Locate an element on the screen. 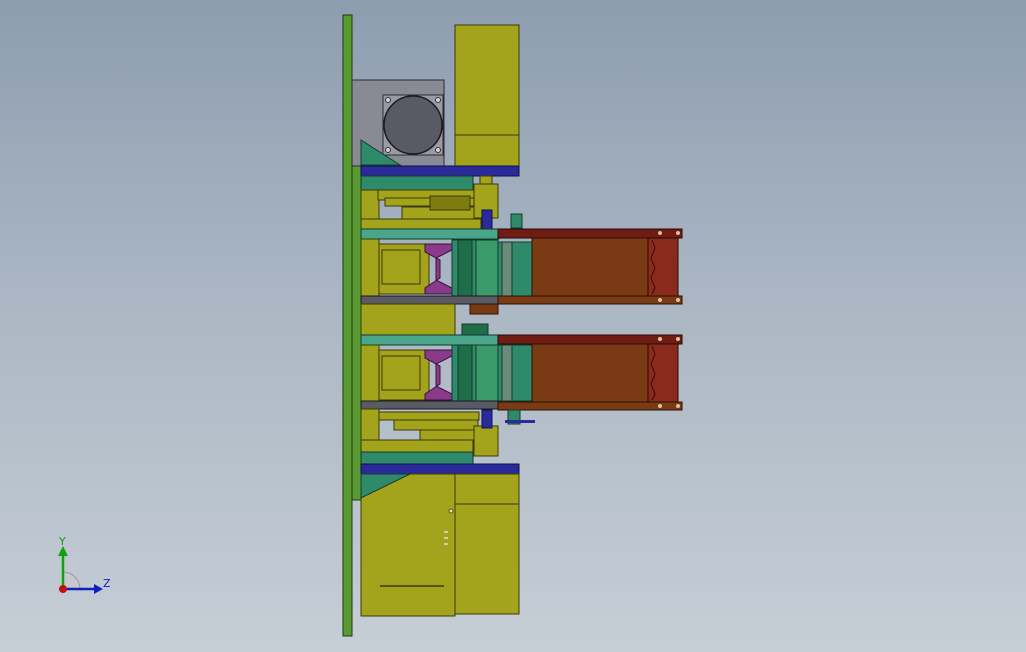 This screenshot has height=652, width=1026. x-axis-dot is located at coordinates (63, 589).